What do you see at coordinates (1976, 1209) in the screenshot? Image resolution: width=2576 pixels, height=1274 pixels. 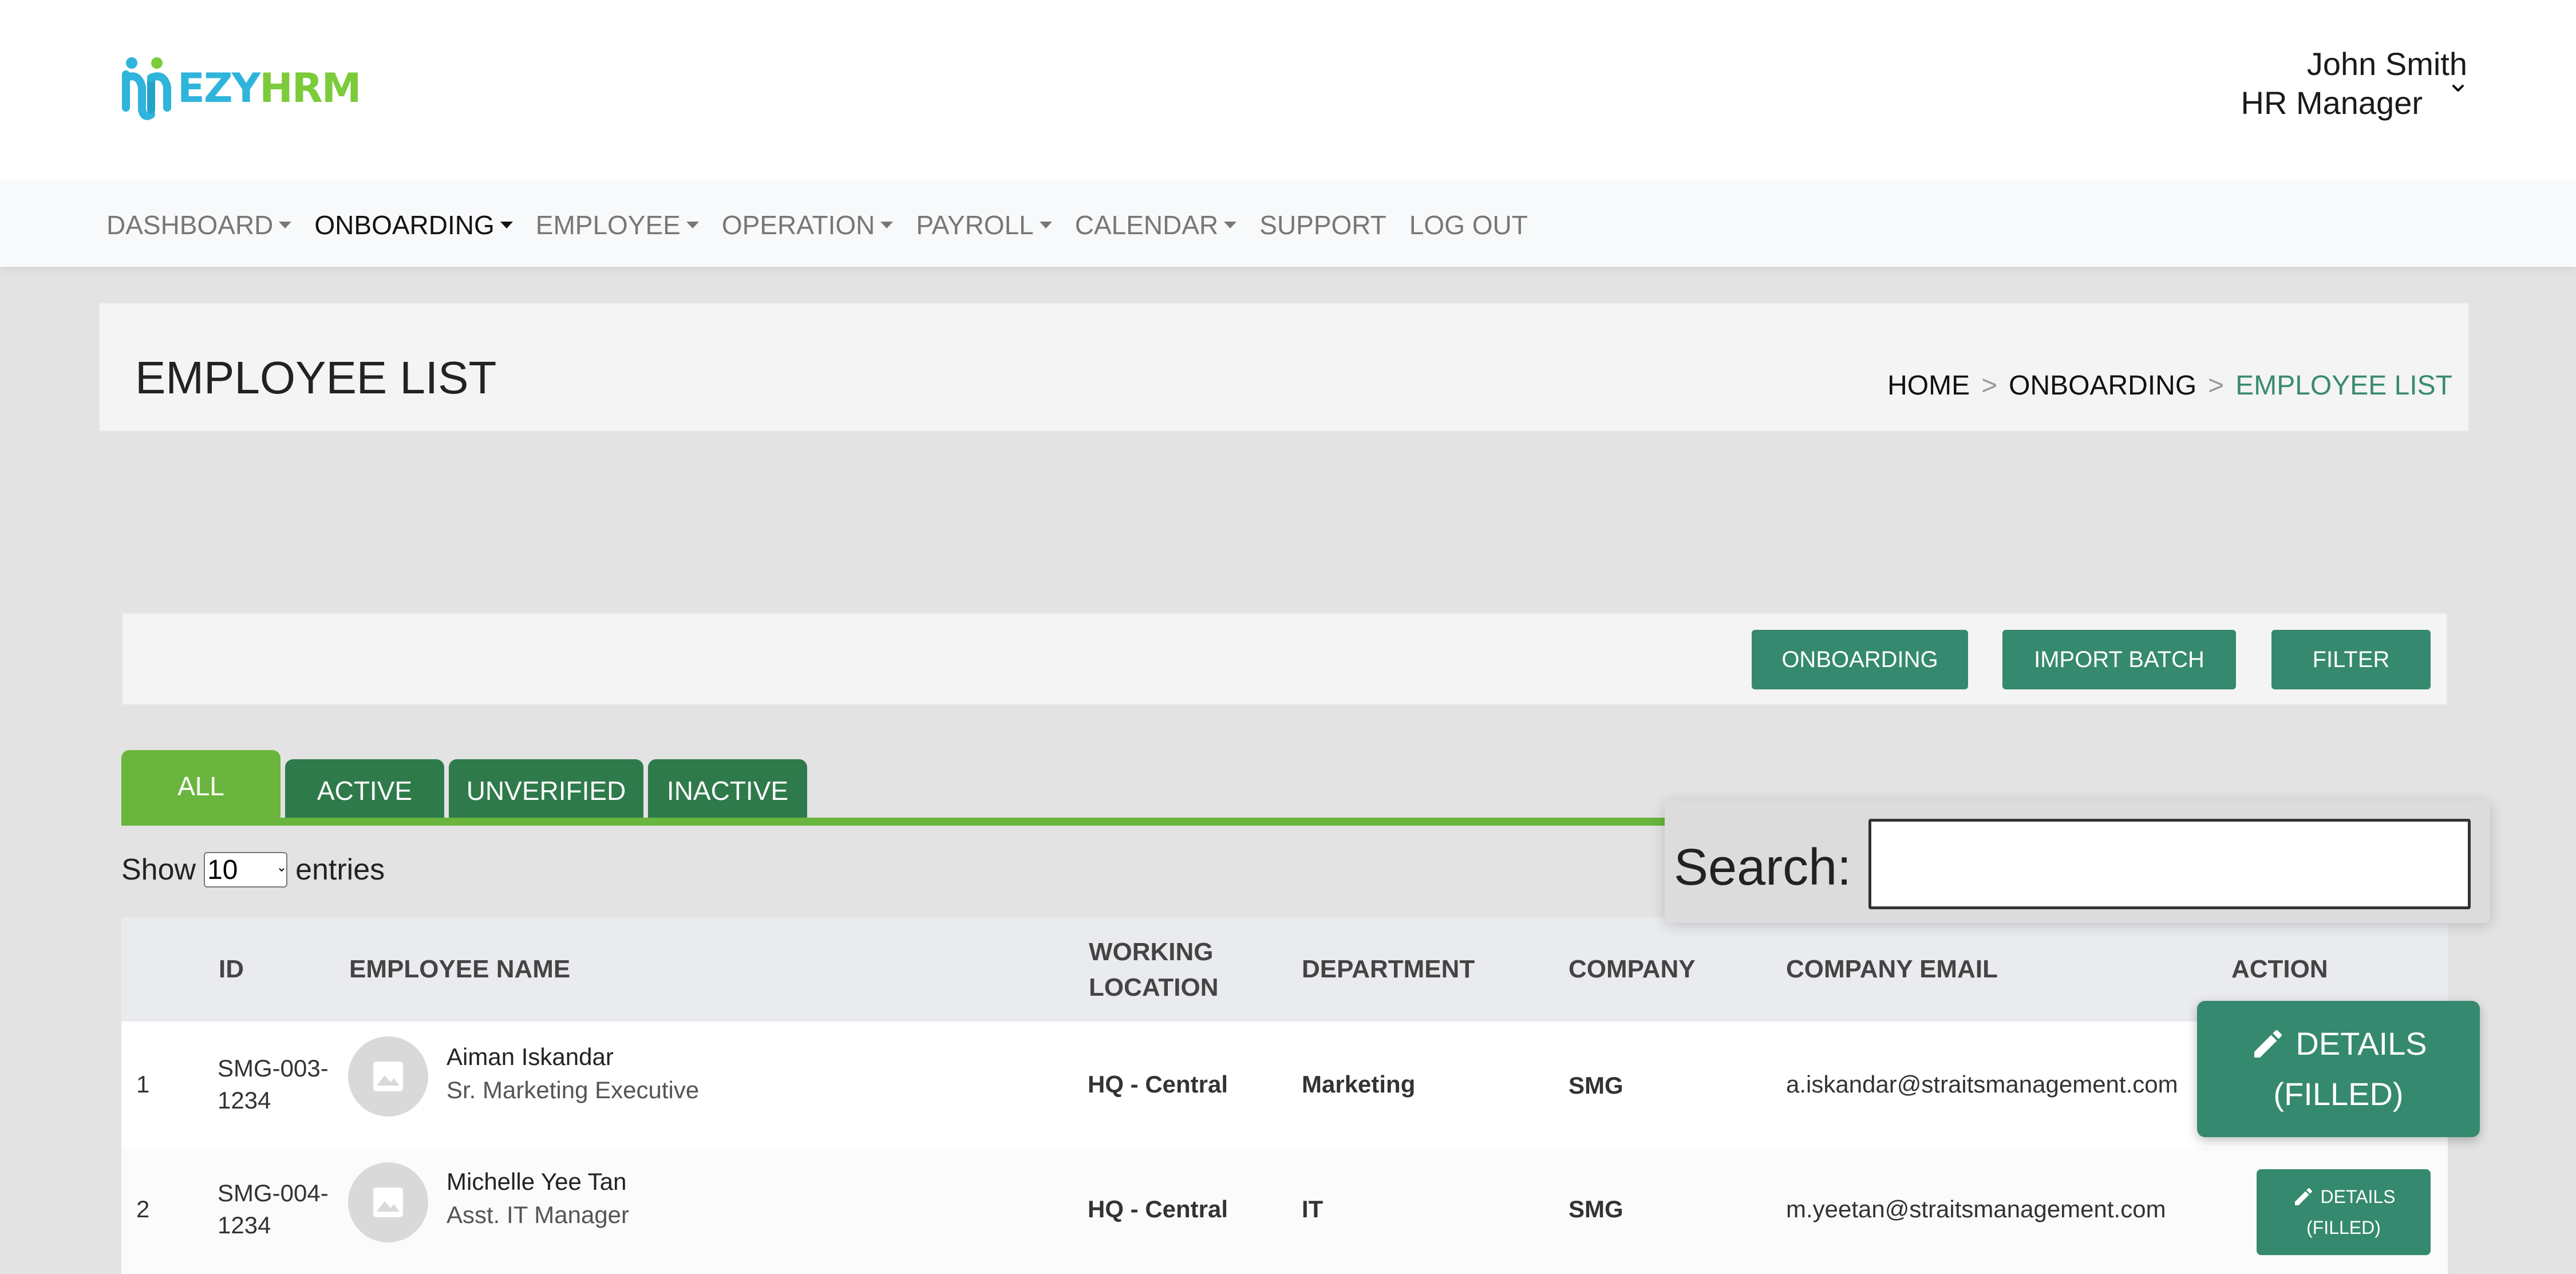 I see `company-email: m.yeetan@straitsmanagement.com` at bounding box center [1976, 1209].